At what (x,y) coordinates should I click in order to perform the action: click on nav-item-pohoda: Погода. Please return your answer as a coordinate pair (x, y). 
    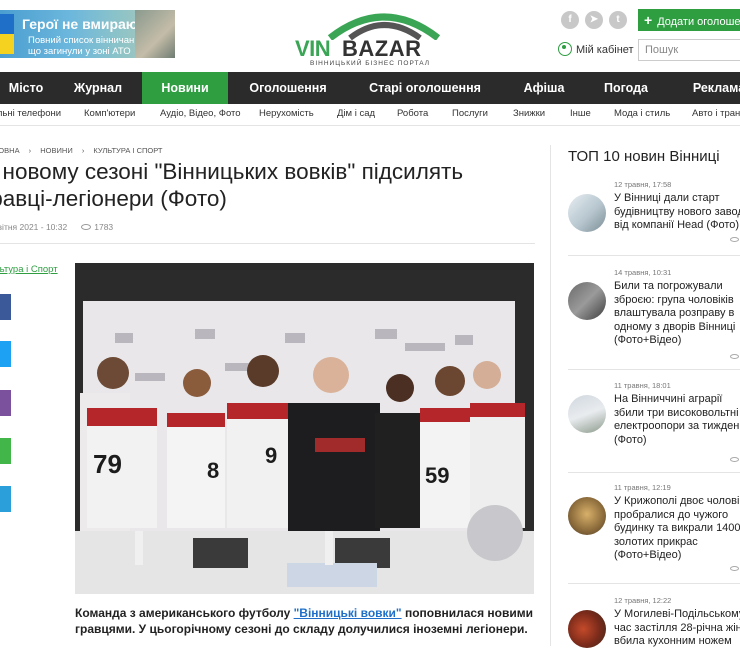
    Looking at the image, I should click on (626, 88).